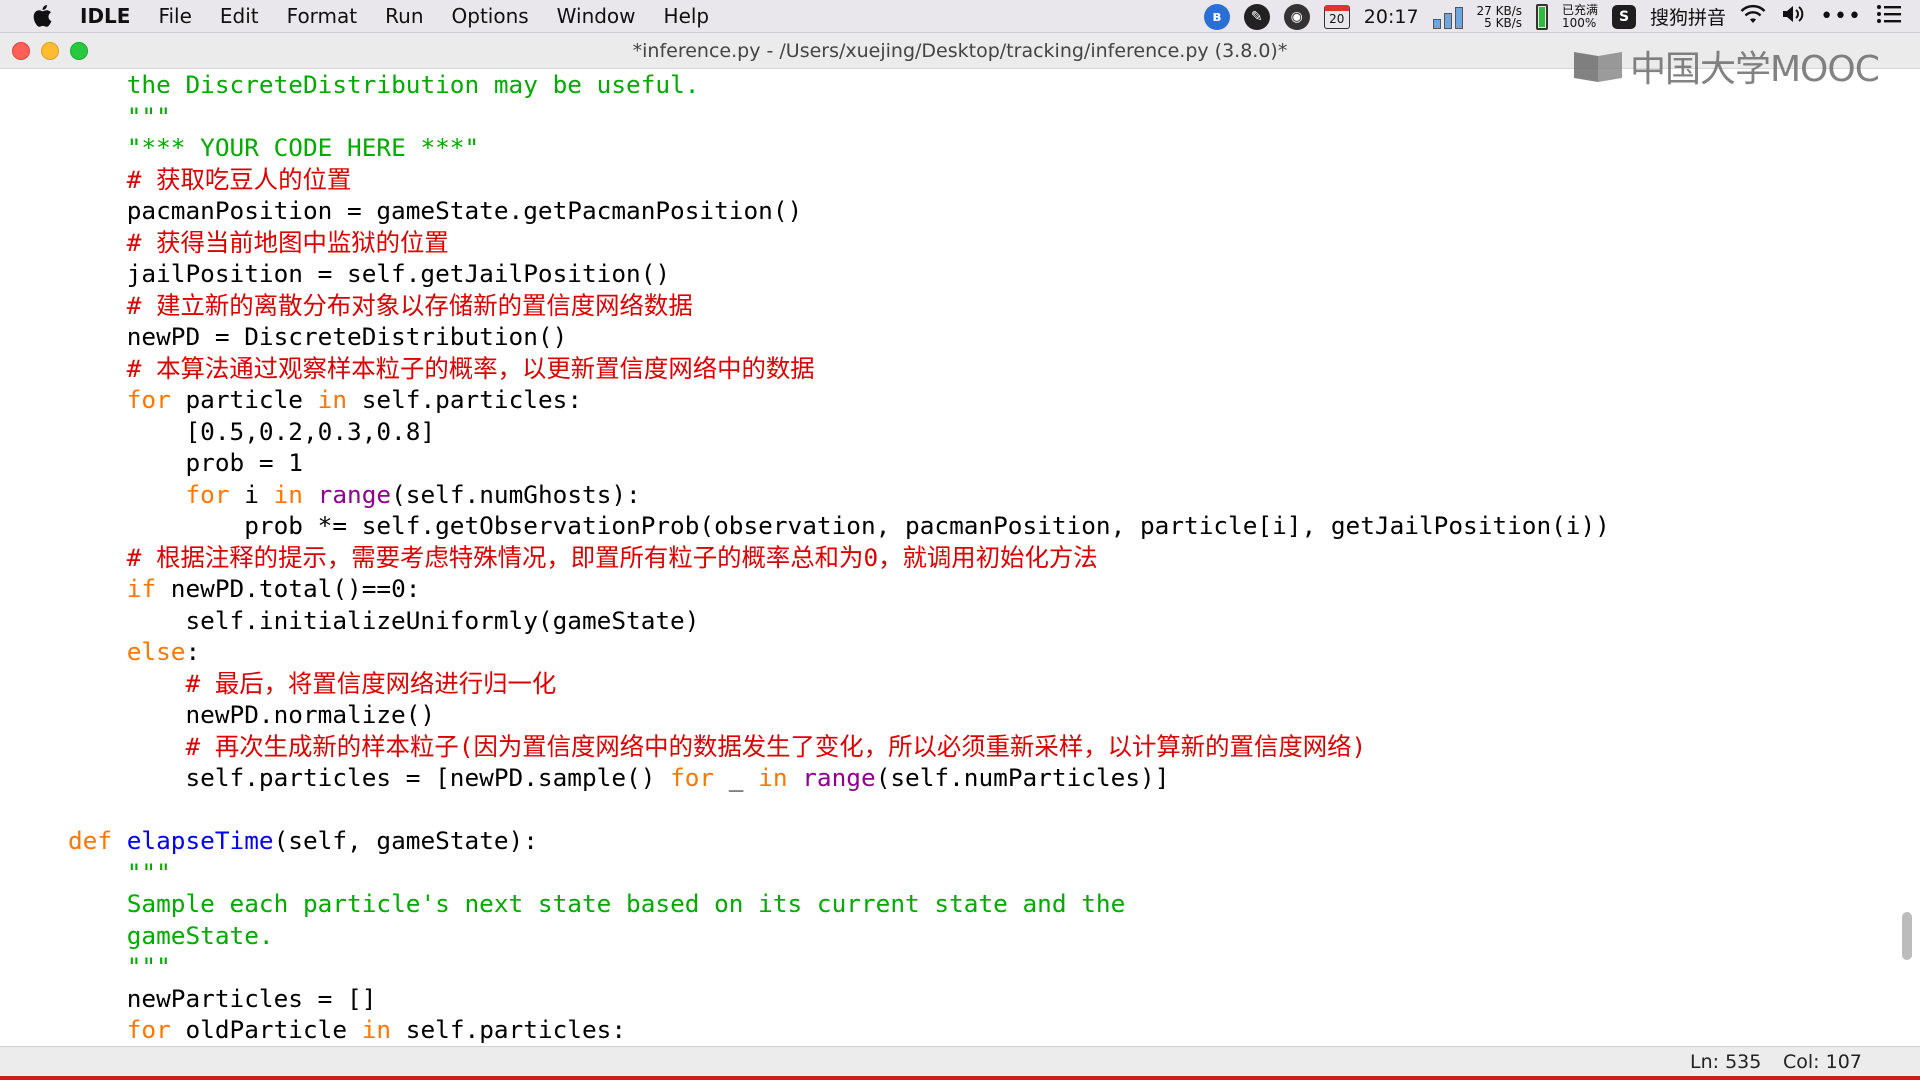 This screenshot has height=1080, width=1920. What do you see at coordinates (1256, 16) in the screenshot?
I see `app-status-icon: ✎` at bounding box center [1256, 16].